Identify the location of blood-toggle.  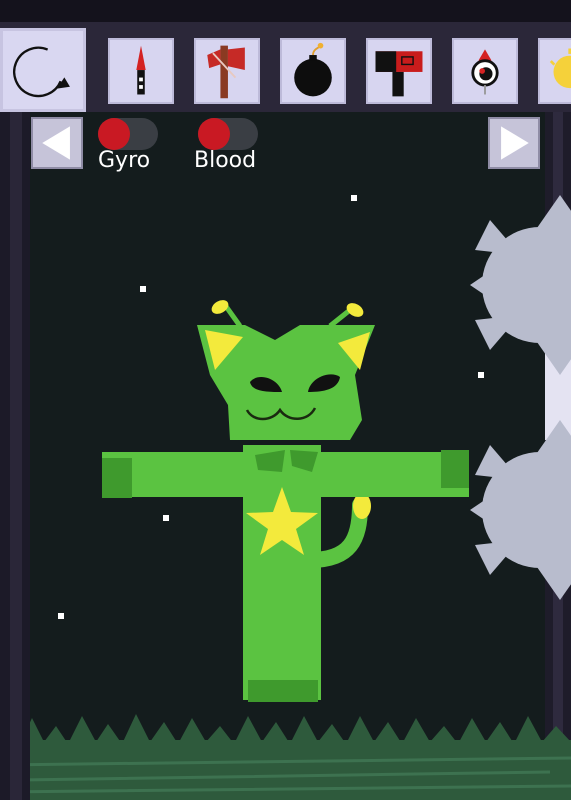
(228, 134).